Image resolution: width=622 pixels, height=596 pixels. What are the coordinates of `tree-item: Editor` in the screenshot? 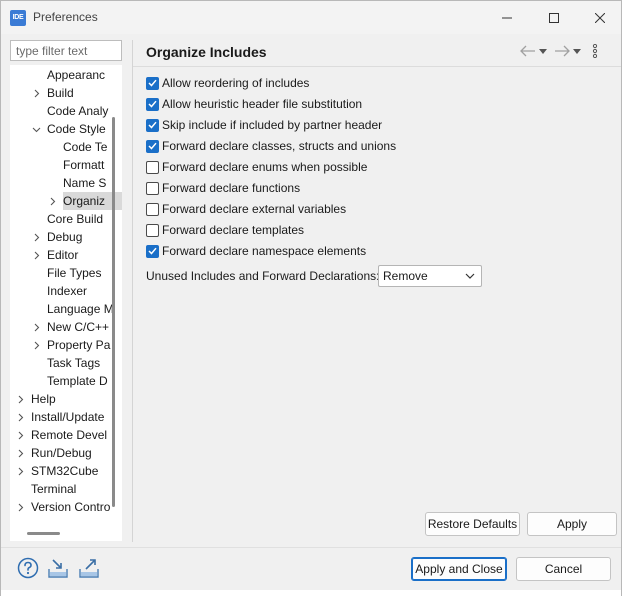 It's located at (66, 255).